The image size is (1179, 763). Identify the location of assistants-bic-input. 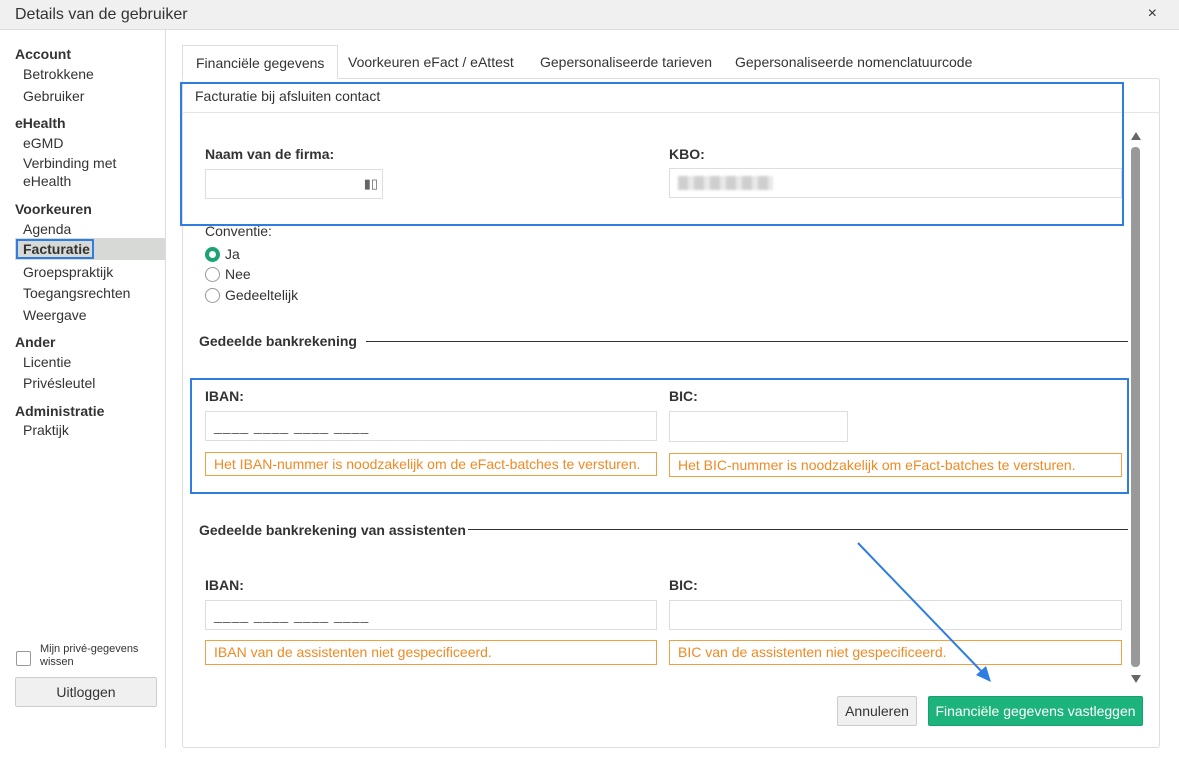
(895, 615).